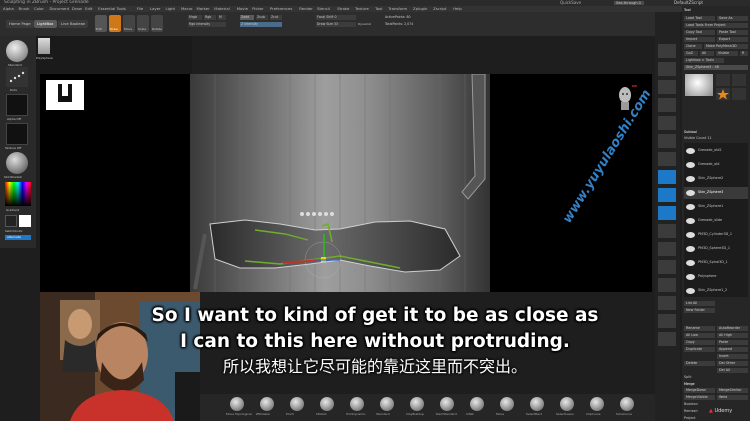 The height and width of the screenshot is (421, 750). I want to click on rotate-view-button, so click(667, 285).